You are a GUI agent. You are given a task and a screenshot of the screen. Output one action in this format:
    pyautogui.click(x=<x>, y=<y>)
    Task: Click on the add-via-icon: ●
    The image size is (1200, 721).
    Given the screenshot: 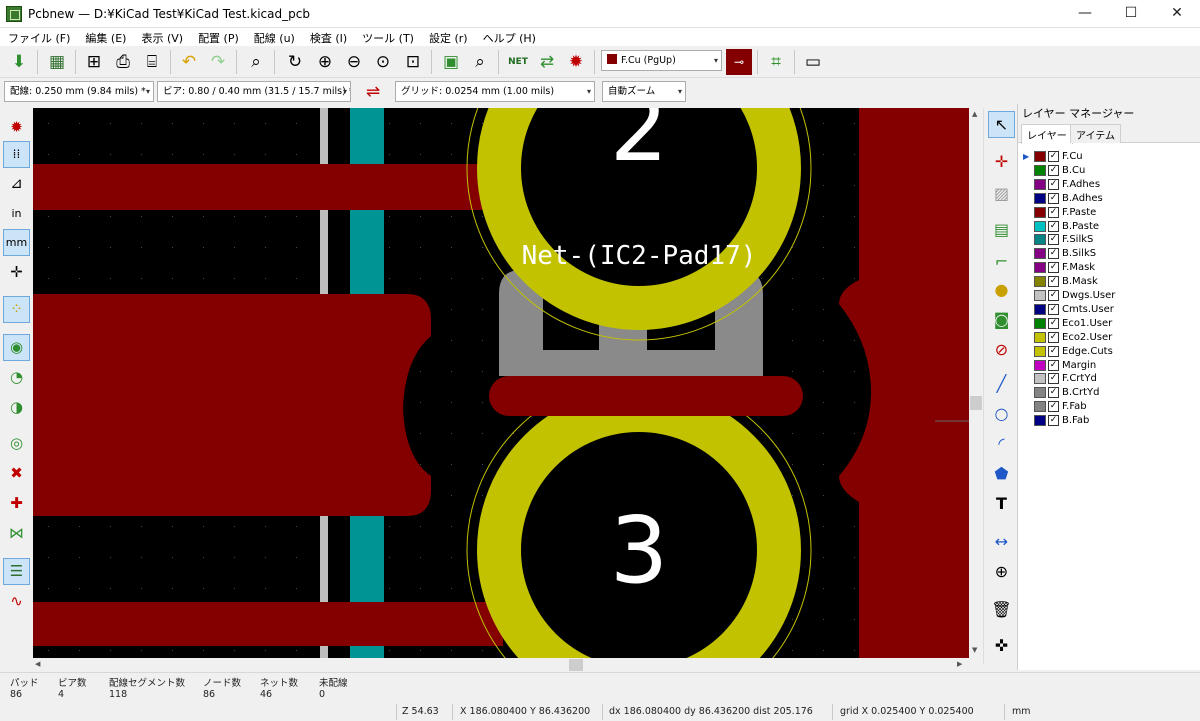 What is the action you would take?
    pyautogui.click(x=1001, y=289)
    